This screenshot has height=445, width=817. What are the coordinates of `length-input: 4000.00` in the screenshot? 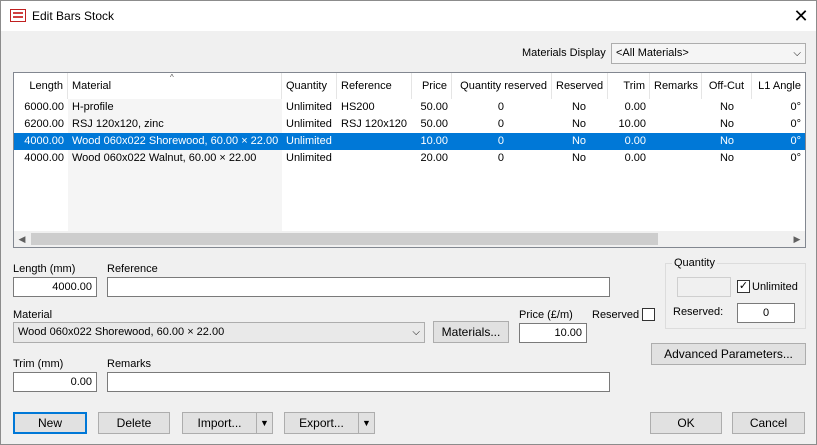 It's located at (55, 287).